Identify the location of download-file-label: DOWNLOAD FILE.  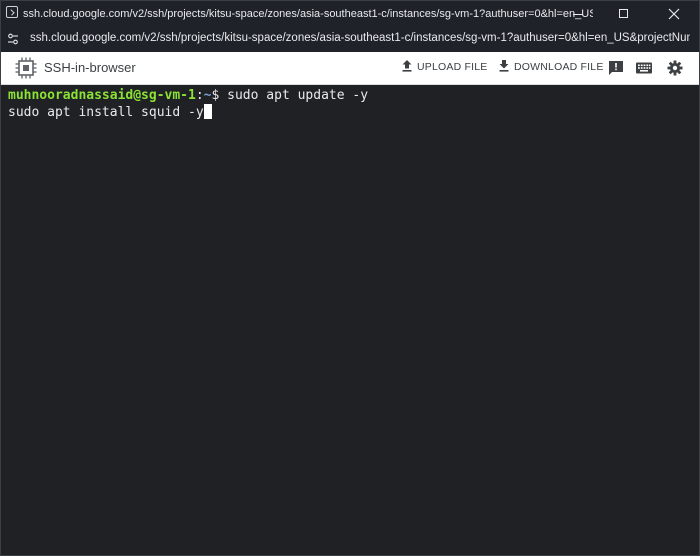
(559, 67).